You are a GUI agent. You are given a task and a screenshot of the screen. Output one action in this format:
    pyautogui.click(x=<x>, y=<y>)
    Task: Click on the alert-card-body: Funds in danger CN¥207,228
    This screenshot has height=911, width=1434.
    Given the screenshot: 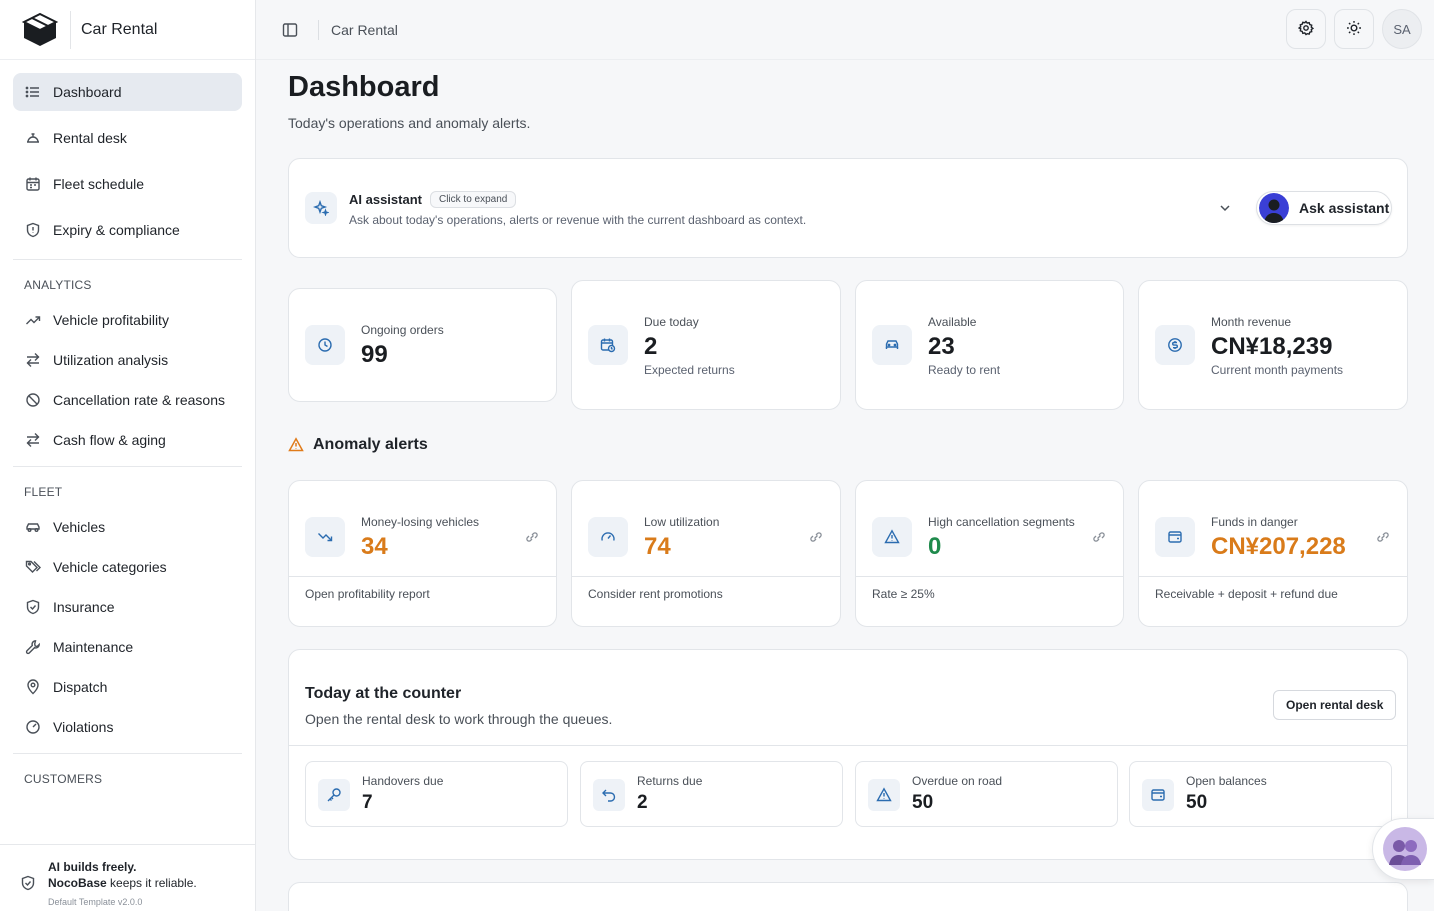 What is the action you would take?
    pyautogui.click(x=1273, y=529)
    